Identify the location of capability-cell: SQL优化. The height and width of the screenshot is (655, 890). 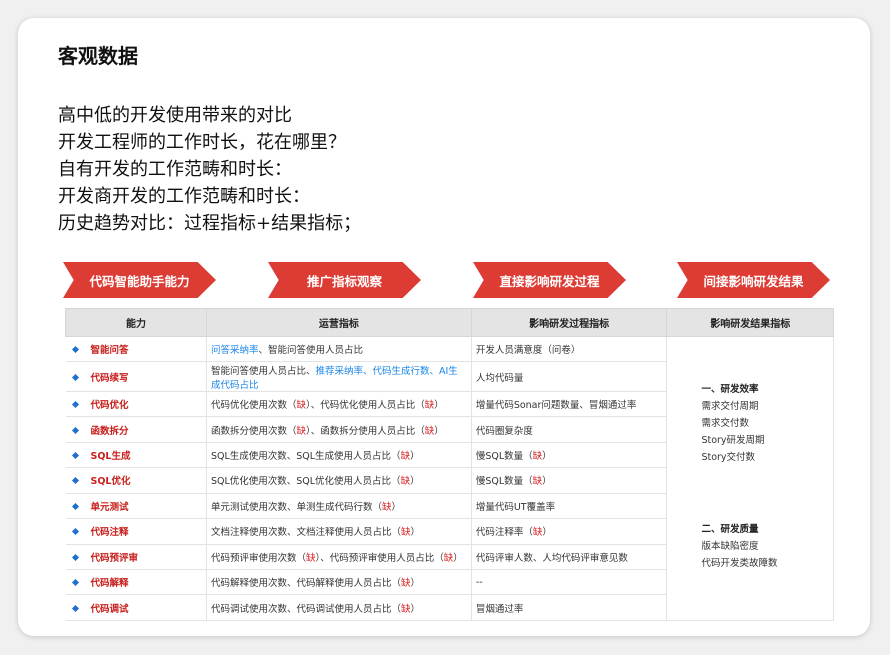
(136, 480).